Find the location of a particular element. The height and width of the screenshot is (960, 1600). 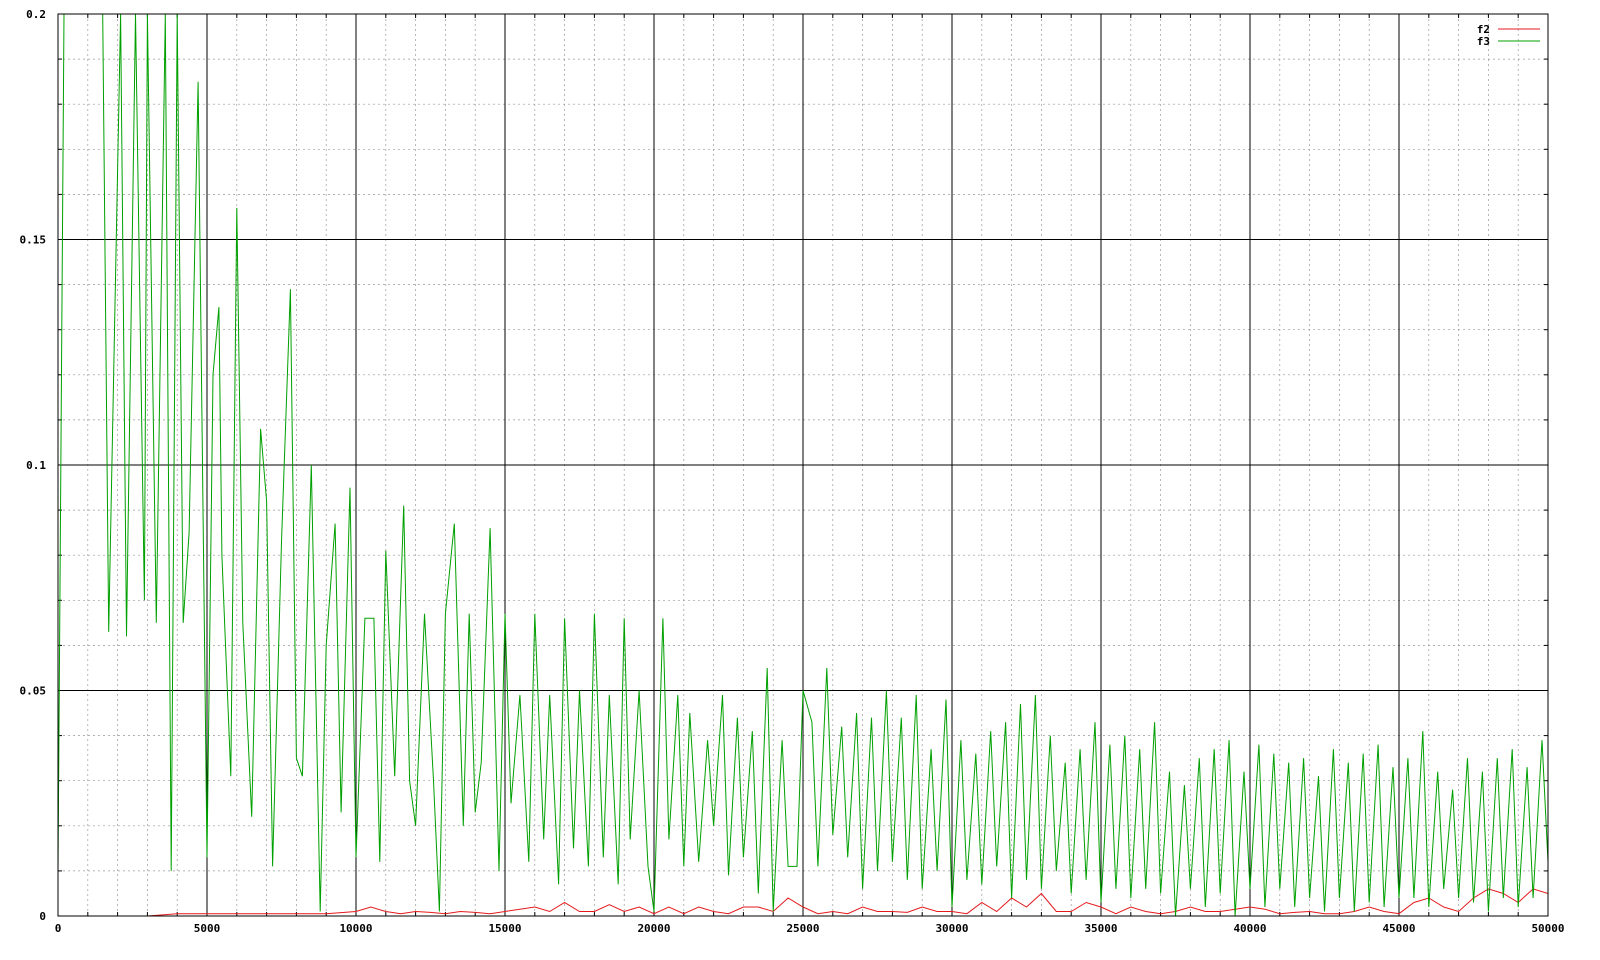

x-tick-label: 15000 is located at coordinates (504, 928).